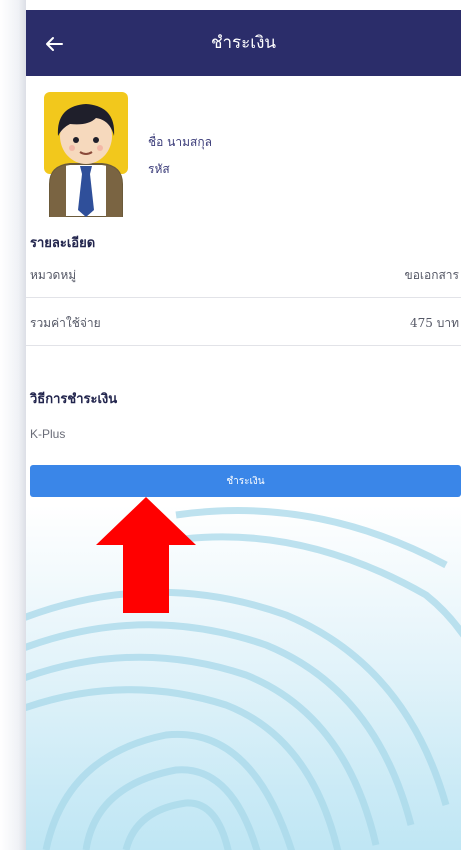 This screenshot has height=850, width=461. I want to click on student-name-label: ชื่อ นามสกุล, so click(180, 142).